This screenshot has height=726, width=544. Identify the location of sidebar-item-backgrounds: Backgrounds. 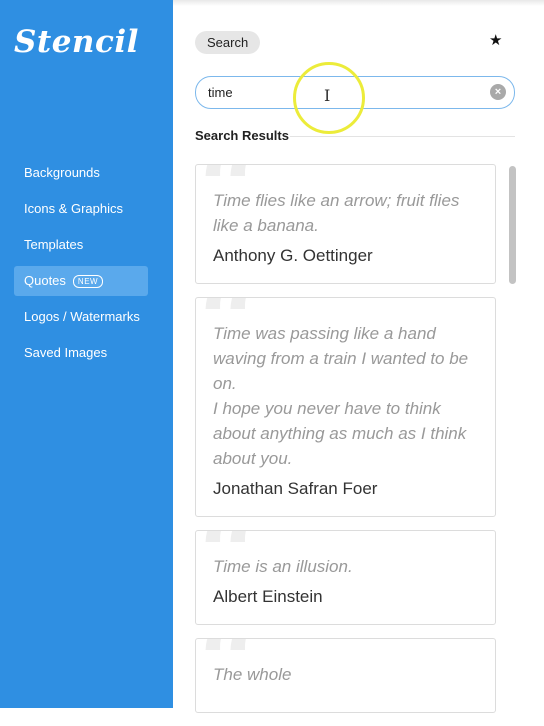
(81, 173).